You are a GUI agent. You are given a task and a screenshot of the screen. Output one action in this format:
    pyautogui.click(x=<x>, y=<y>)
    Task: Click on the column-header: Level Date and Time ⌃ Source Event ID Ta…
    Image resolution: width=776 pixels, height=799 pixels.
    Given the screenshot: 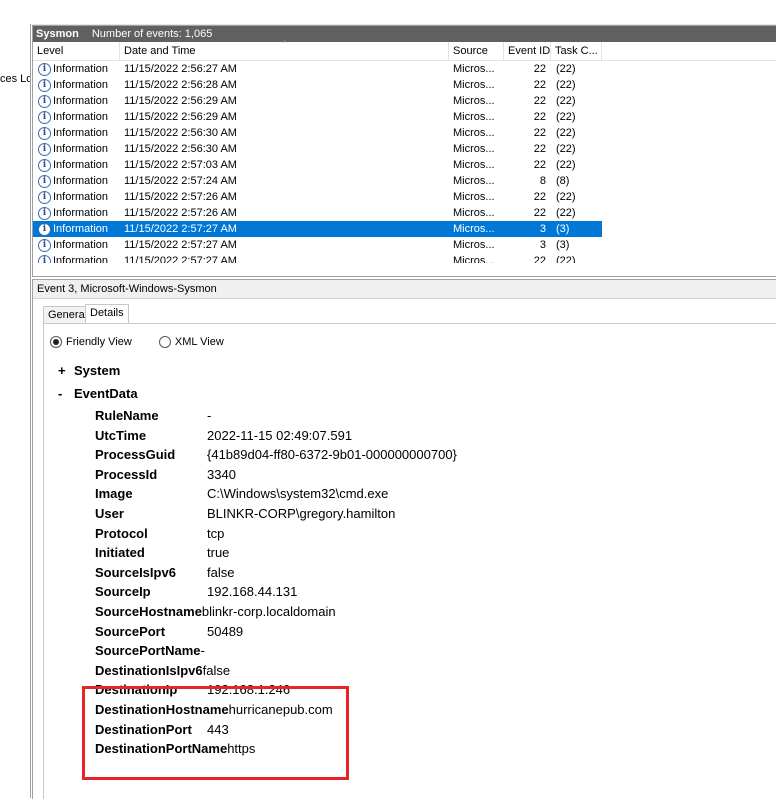 What is the action you would take?
    pyautogui.click(x=404, y=50)
    